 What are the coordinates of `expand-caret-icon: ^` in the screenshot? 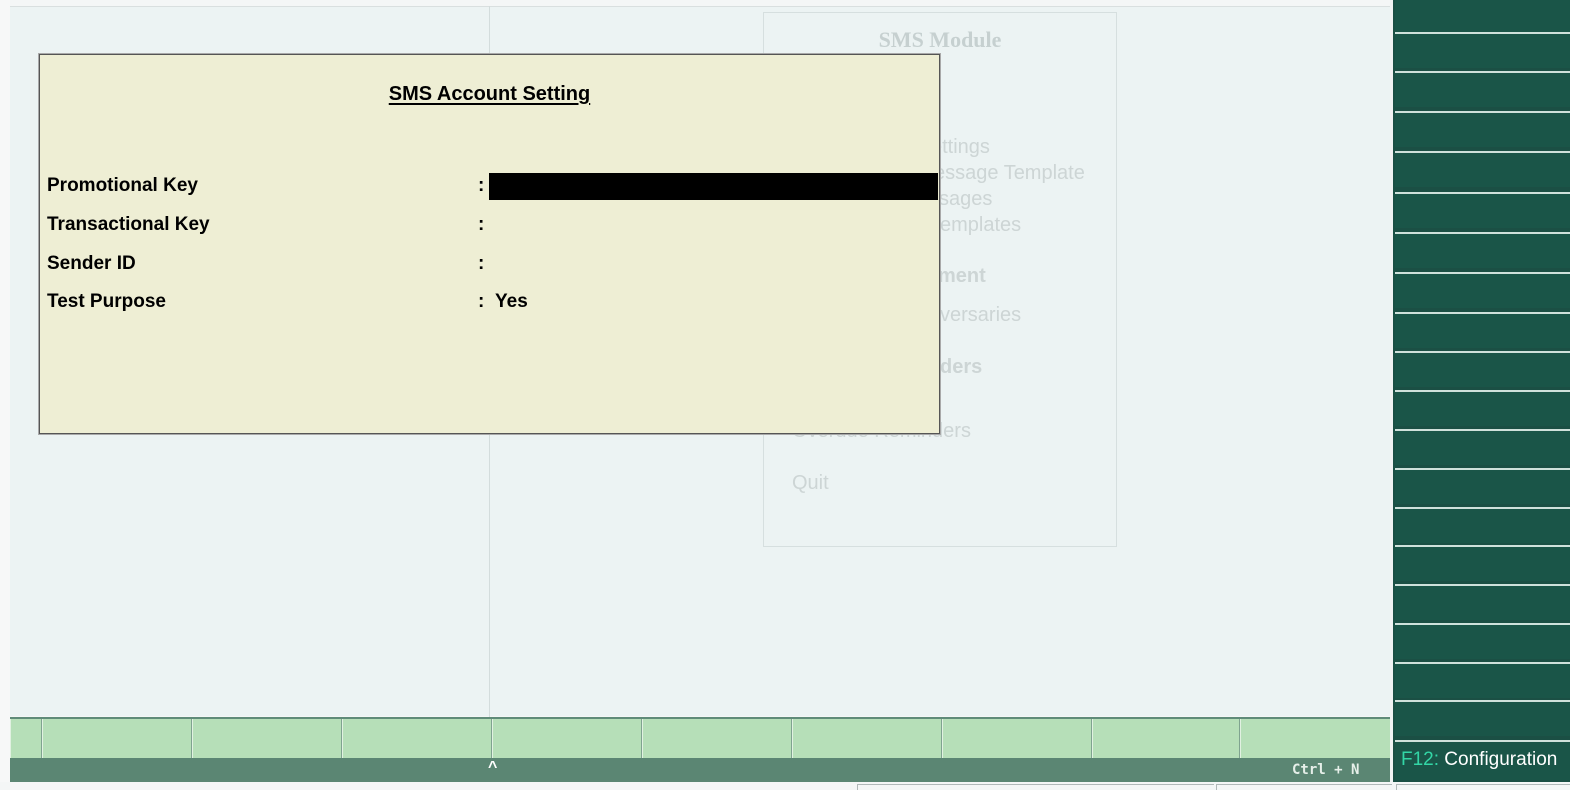 It's located at (492, 768).